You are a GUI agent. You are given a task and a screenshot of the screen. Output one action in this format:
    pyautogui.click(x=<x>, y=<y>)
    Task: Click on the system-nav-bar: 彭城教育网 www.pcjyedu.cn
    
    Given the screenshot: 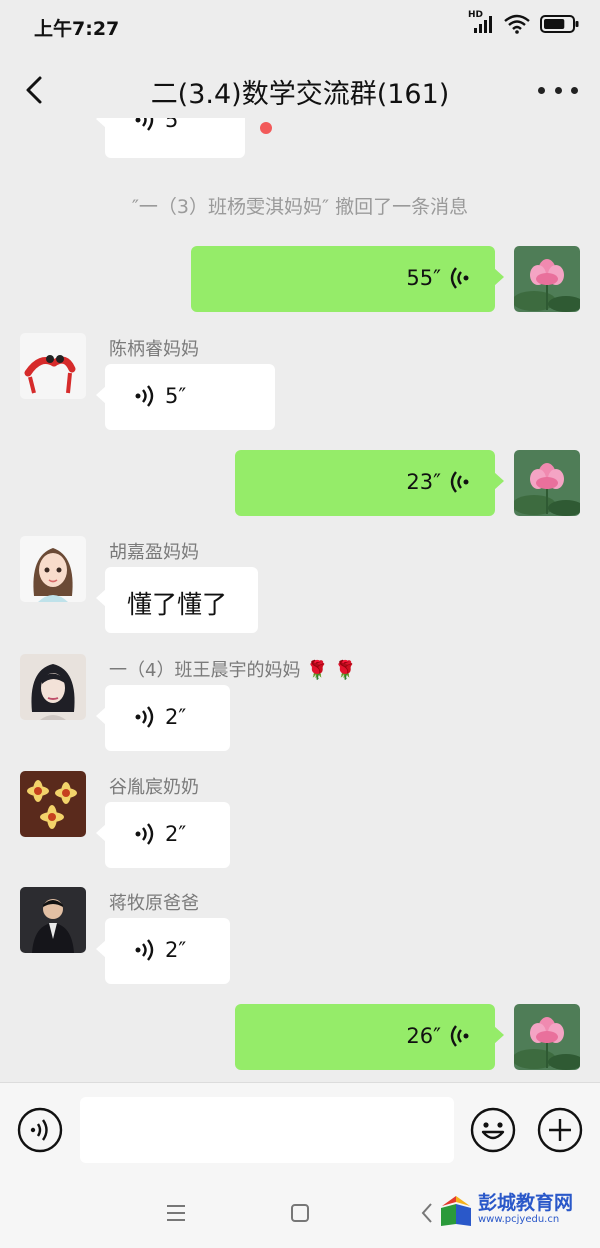 What is the action you would take?
    pyautogui.click(x=300, y=1213)
    